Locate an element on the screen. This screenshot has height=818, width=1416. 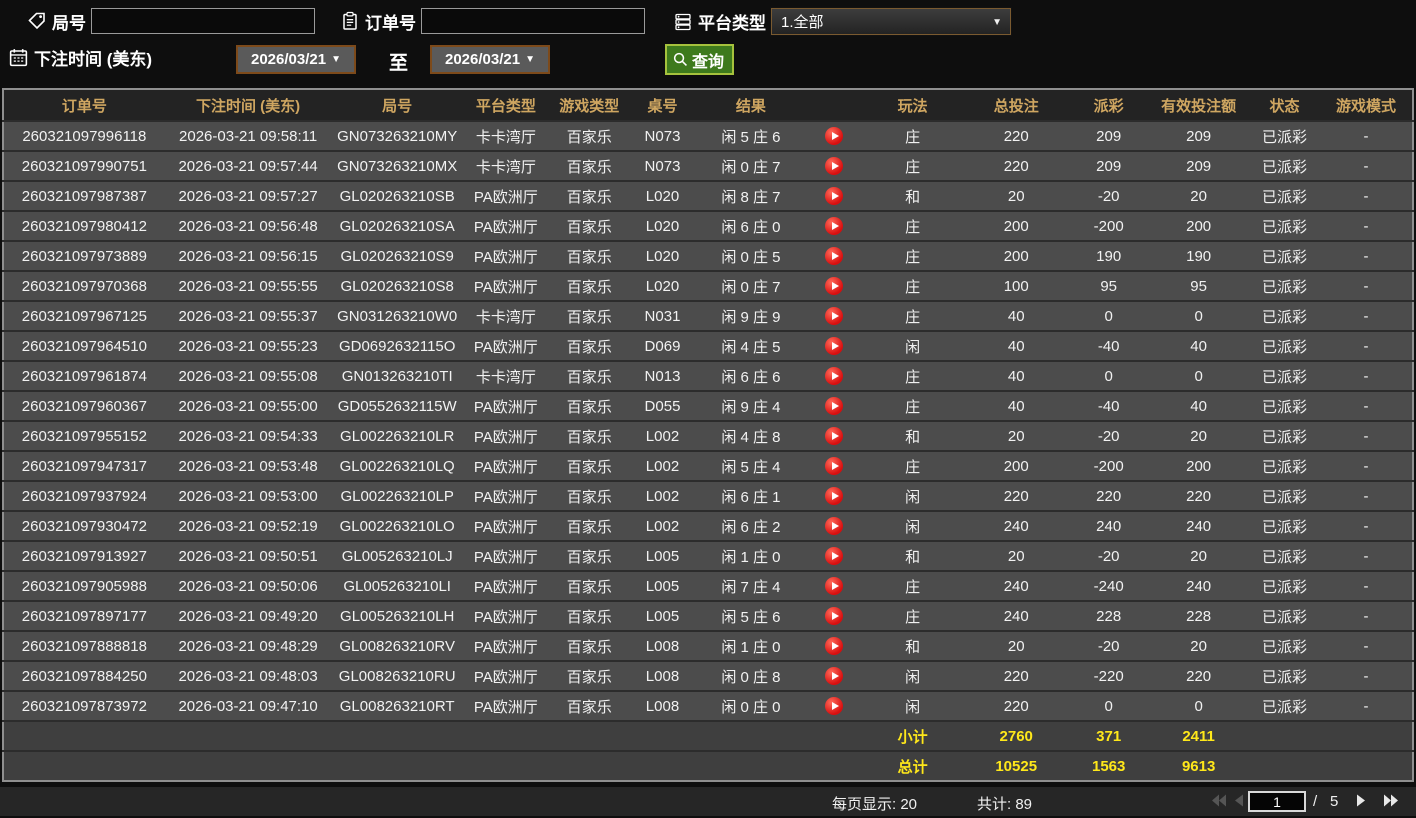
bet-time-cell: 2026-03-21 09:53:00 is located at coordinates (248, 496).